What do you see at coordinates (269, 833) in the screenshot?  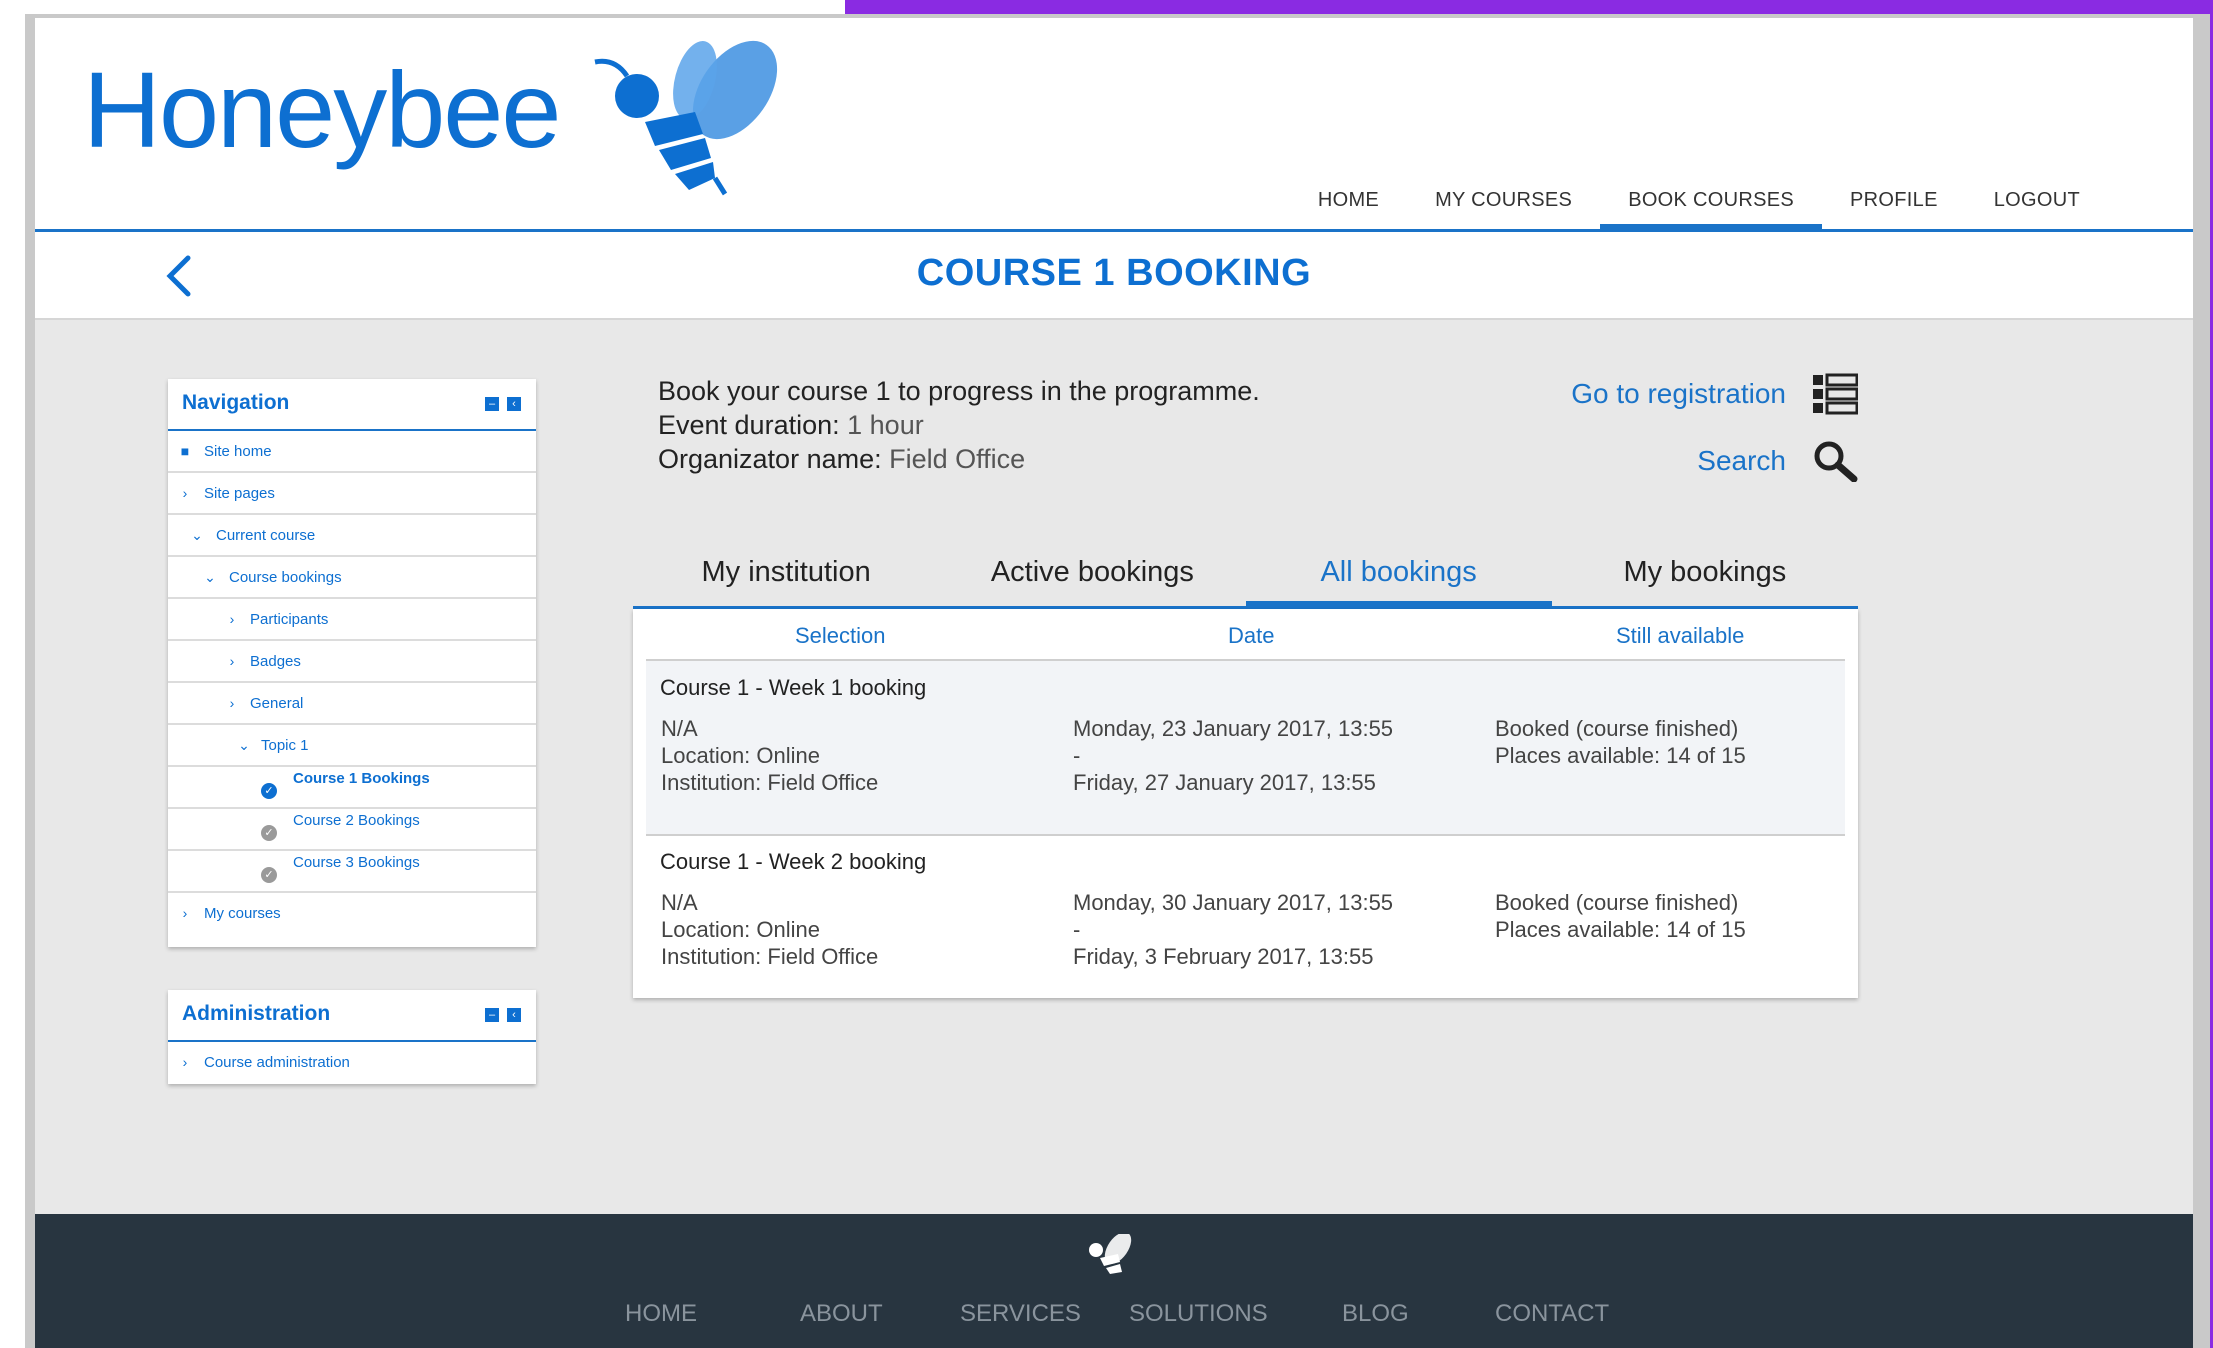 I see `check-circle-icon: ✓` at bounding box center [269, 833].